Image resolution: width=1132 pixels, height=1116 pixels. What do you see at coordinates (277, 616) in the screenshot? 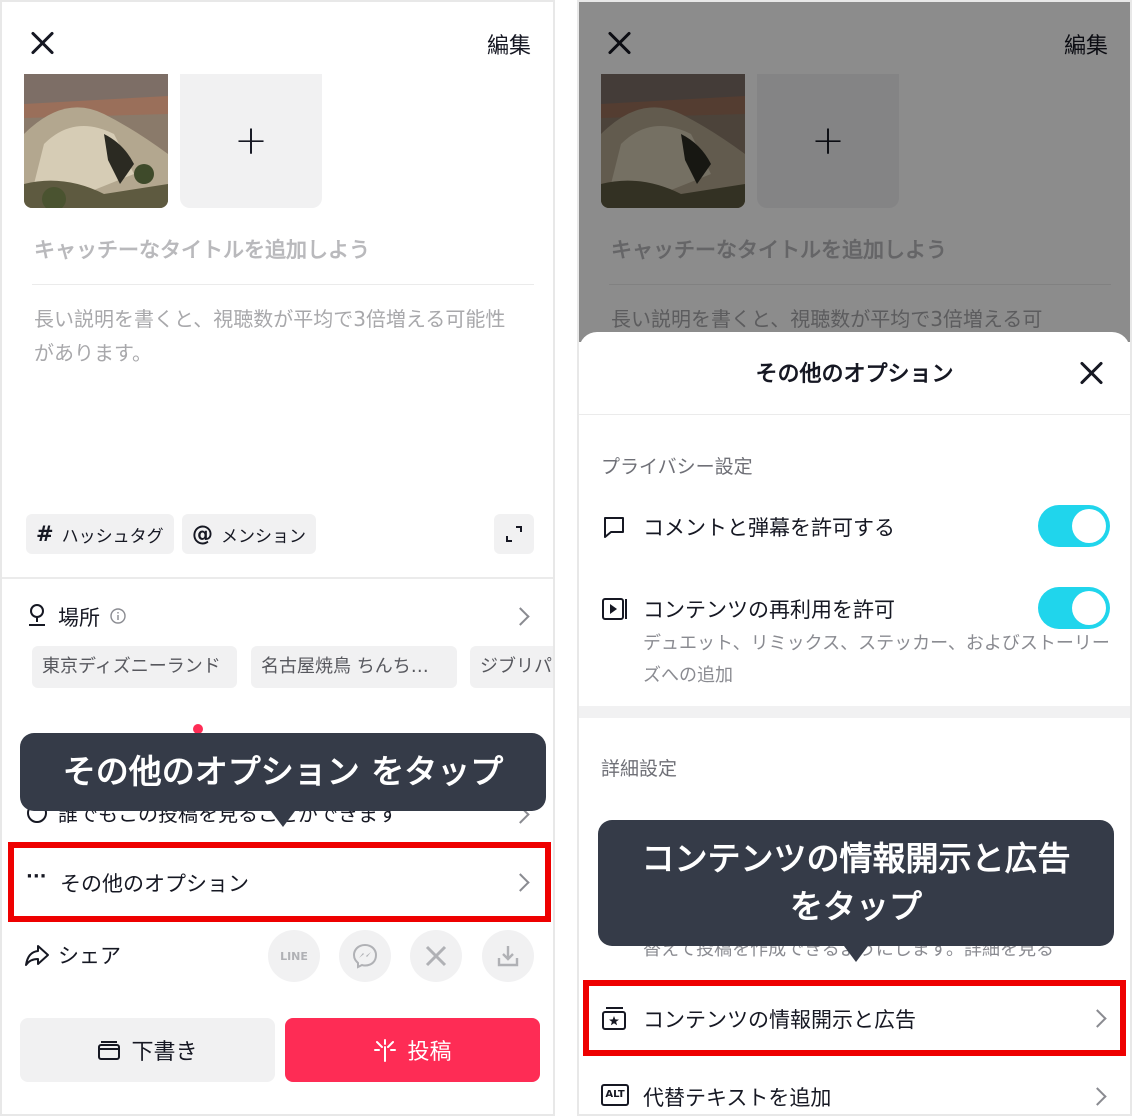
I see `location-row: 場所` at bounding box center [277, 616].